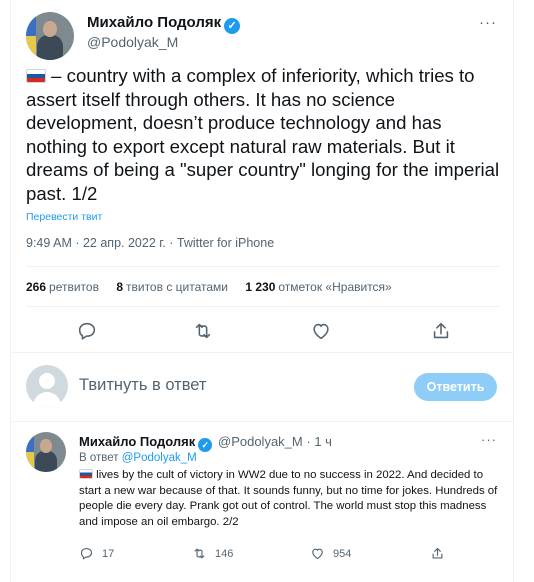 The width and height of the screenshot is (534, 582). Describe the element at coordinates (154, 22) in the screenshot. I see `author-name: Михайло Подоляк` at that location.